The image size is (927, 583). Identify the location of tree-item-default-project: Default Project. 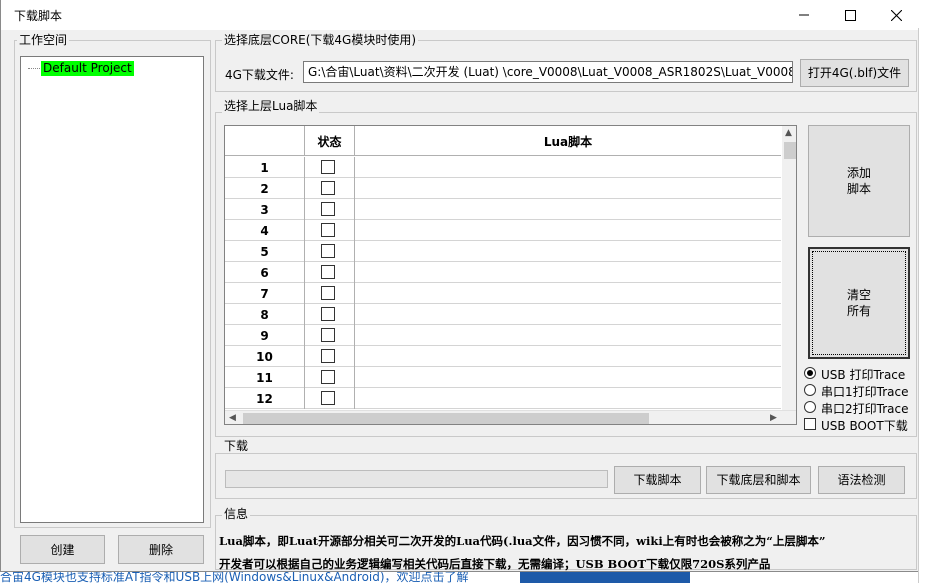
(87, 68).